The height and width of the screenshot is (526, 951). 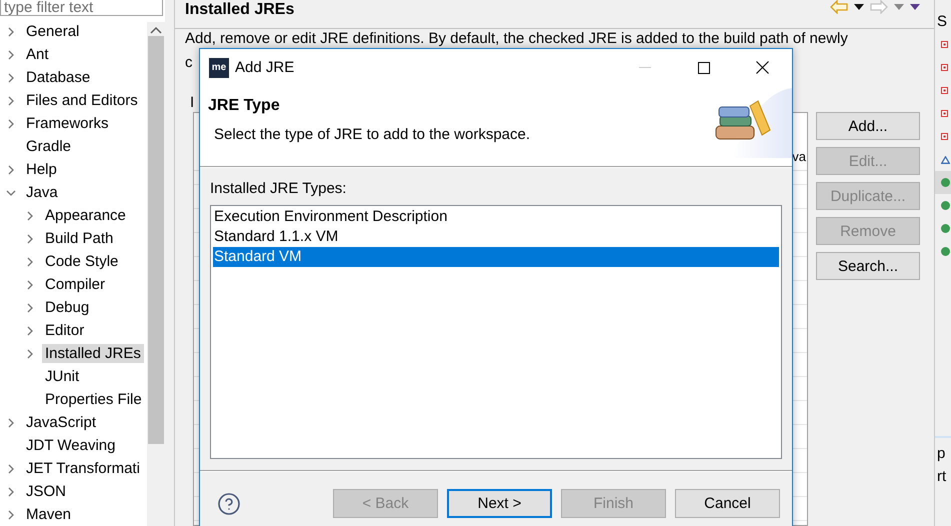 What do you see at coordinates (727, 503) in the screenshot?
I see `wizard-button: Cancel` at bounding box center [727, 503].